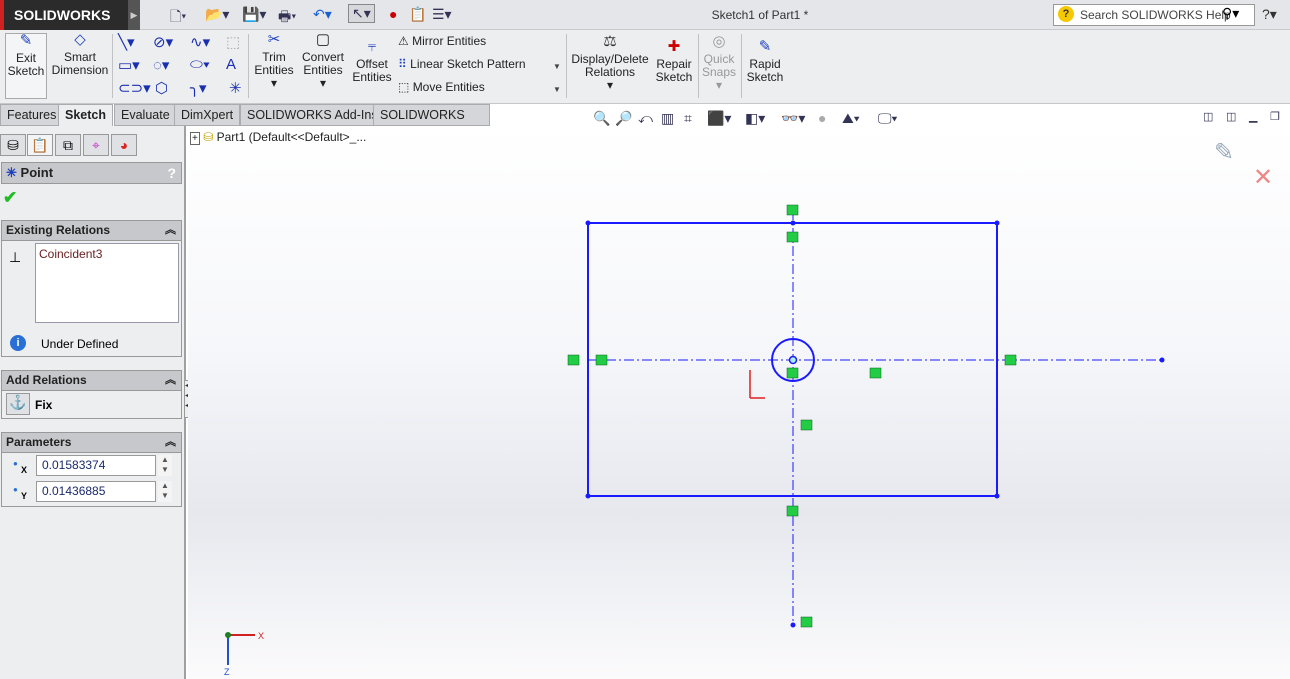 The height and width of the screenshot is (679, 1290). Describe the element at coordinates (227, 672) in the screenshot. I see `triad-z-label: Z` at that location.